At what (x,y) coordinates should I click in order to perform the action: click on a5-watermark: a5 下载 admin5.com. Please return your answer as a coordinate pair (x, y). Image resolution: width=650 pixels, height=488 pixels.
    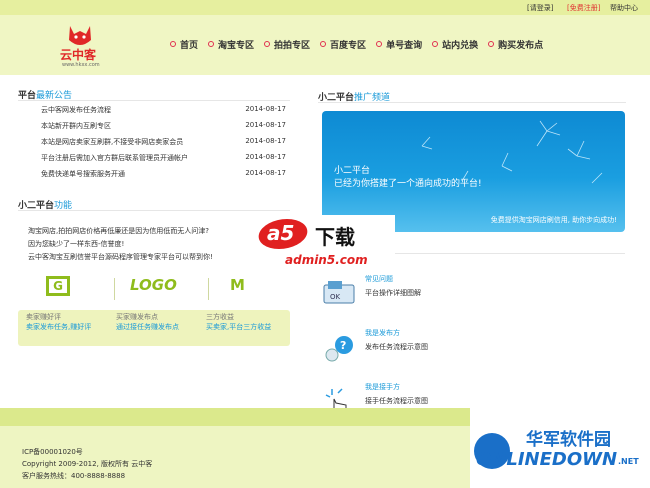
    Looking at the image, I should click on (324, 244).